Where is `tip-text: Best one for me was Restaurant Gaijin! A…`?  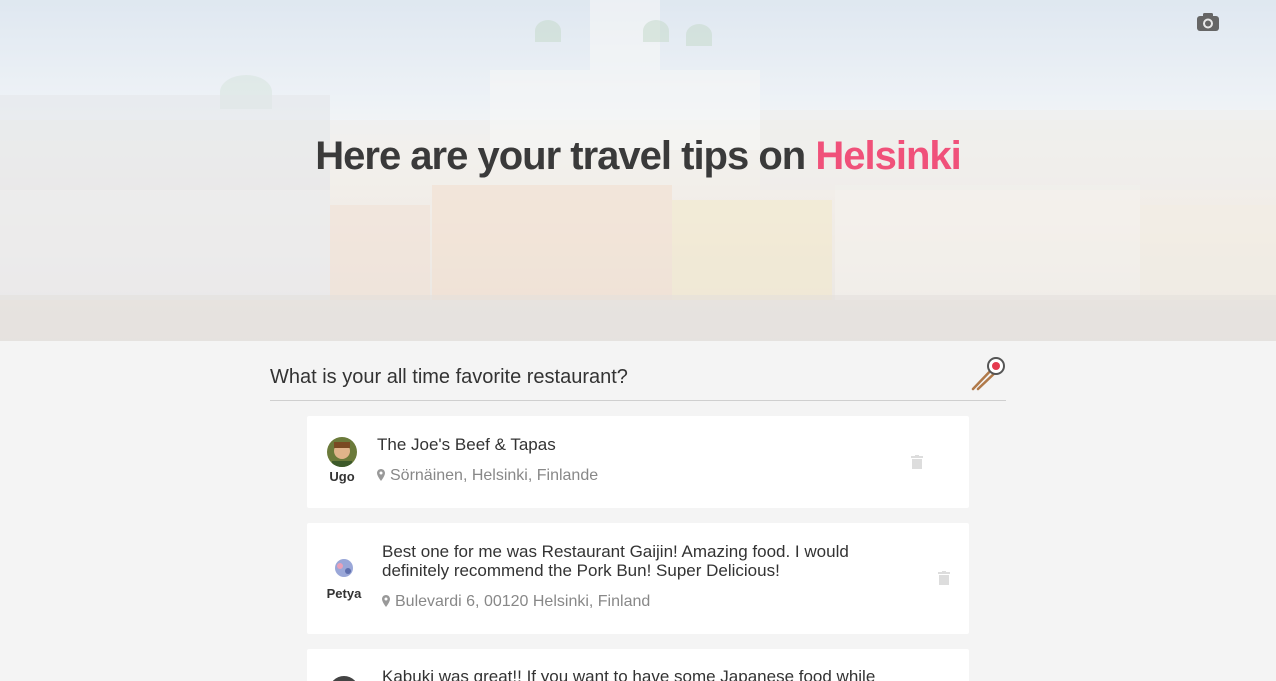 tip-text: Best one for me was Restaurant Gaijin! A… is located at coordinates (615, 561).